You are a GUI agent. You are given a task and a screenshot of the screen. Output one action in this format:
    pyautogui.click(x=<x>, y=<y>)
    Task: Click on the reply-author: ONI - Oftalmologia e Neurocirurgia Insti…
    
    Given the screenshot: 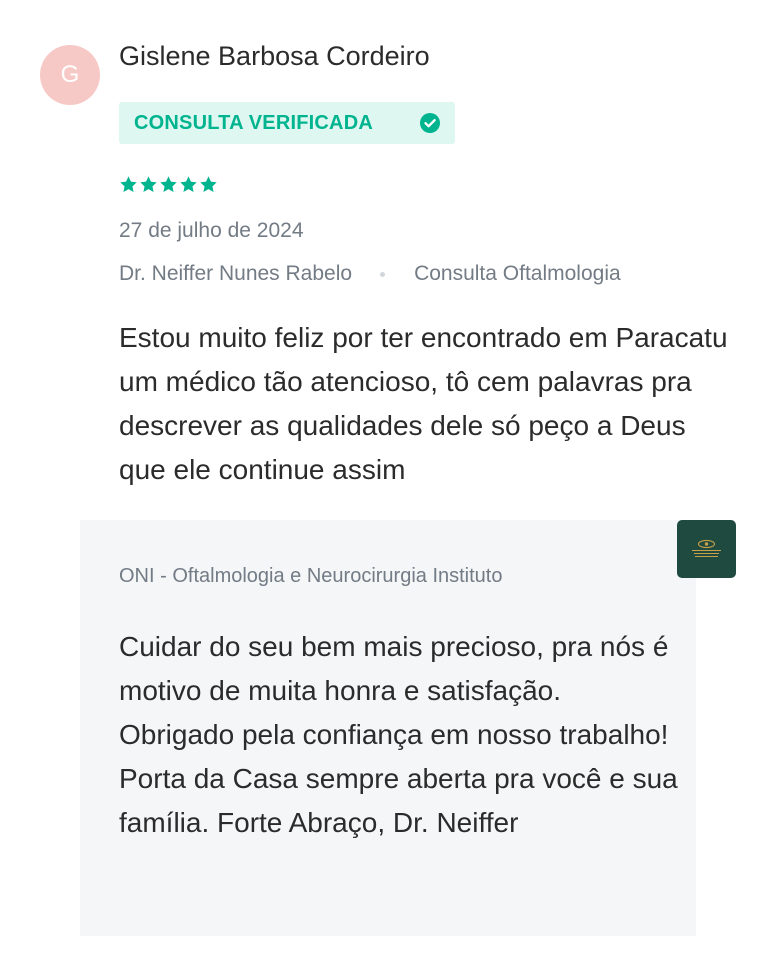 What is the action you would take?
    pyautogui.click(x=311, y=576)
    